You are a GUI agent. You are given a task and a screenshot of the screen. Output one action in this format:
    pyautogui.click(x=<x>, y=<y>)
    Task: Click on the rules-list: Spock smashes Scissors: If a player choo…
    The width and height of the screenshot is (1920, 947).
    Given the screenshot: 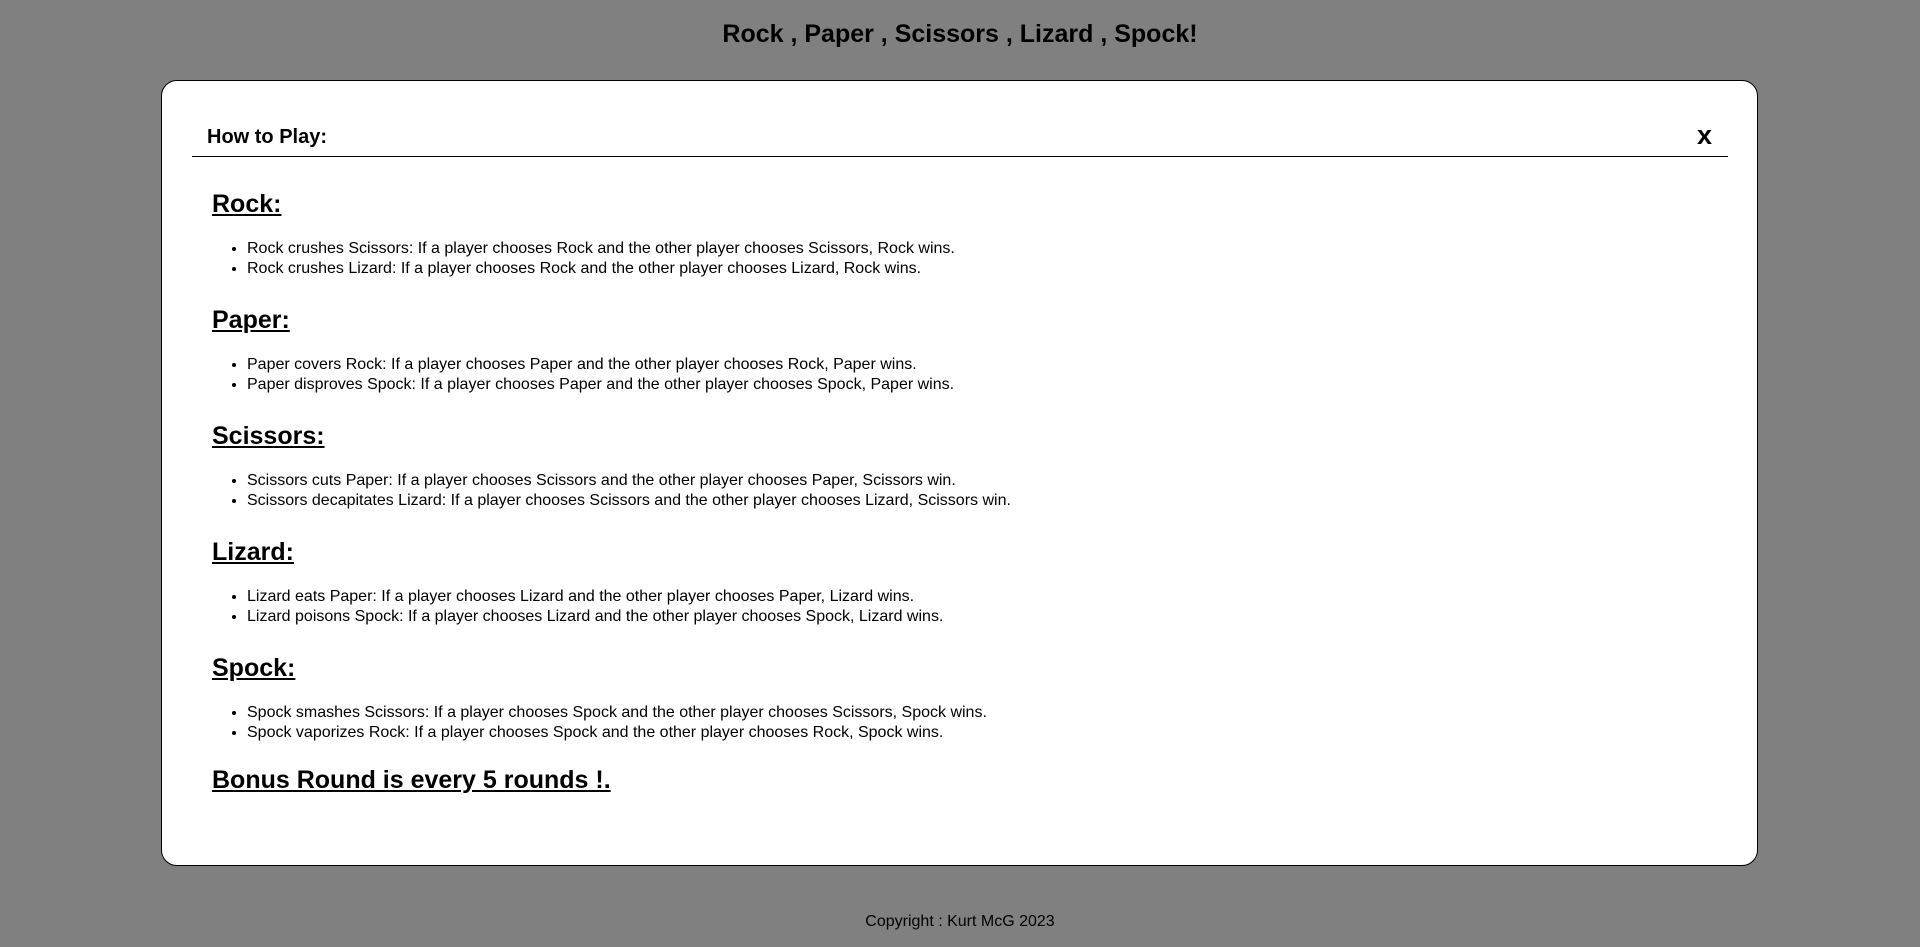 What is the action you would take?
    pyautogui.click(x=952, y=722)
    